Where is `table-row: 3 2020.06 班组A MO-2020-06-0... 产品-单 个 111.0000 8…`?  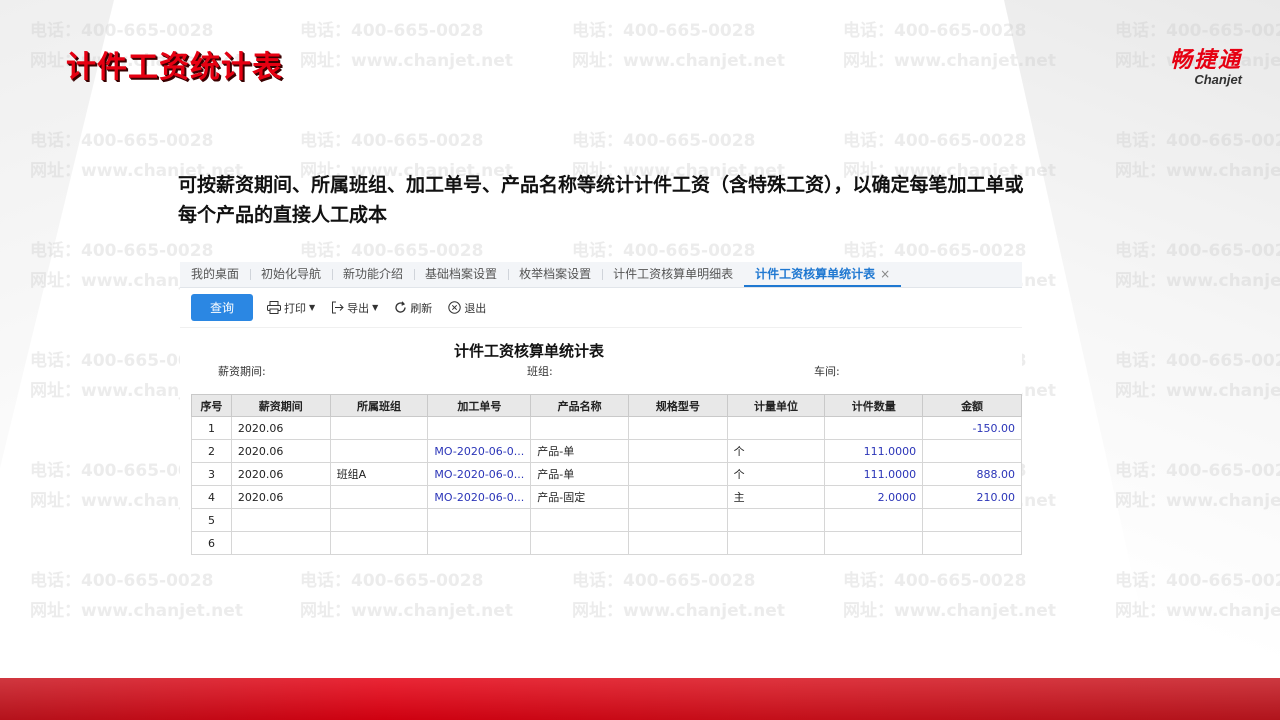
table-row: 3 2020.06 班组A MO-2020-06-0... 产品-单 个 111.0000 8… is located at coordinates (606, 474).